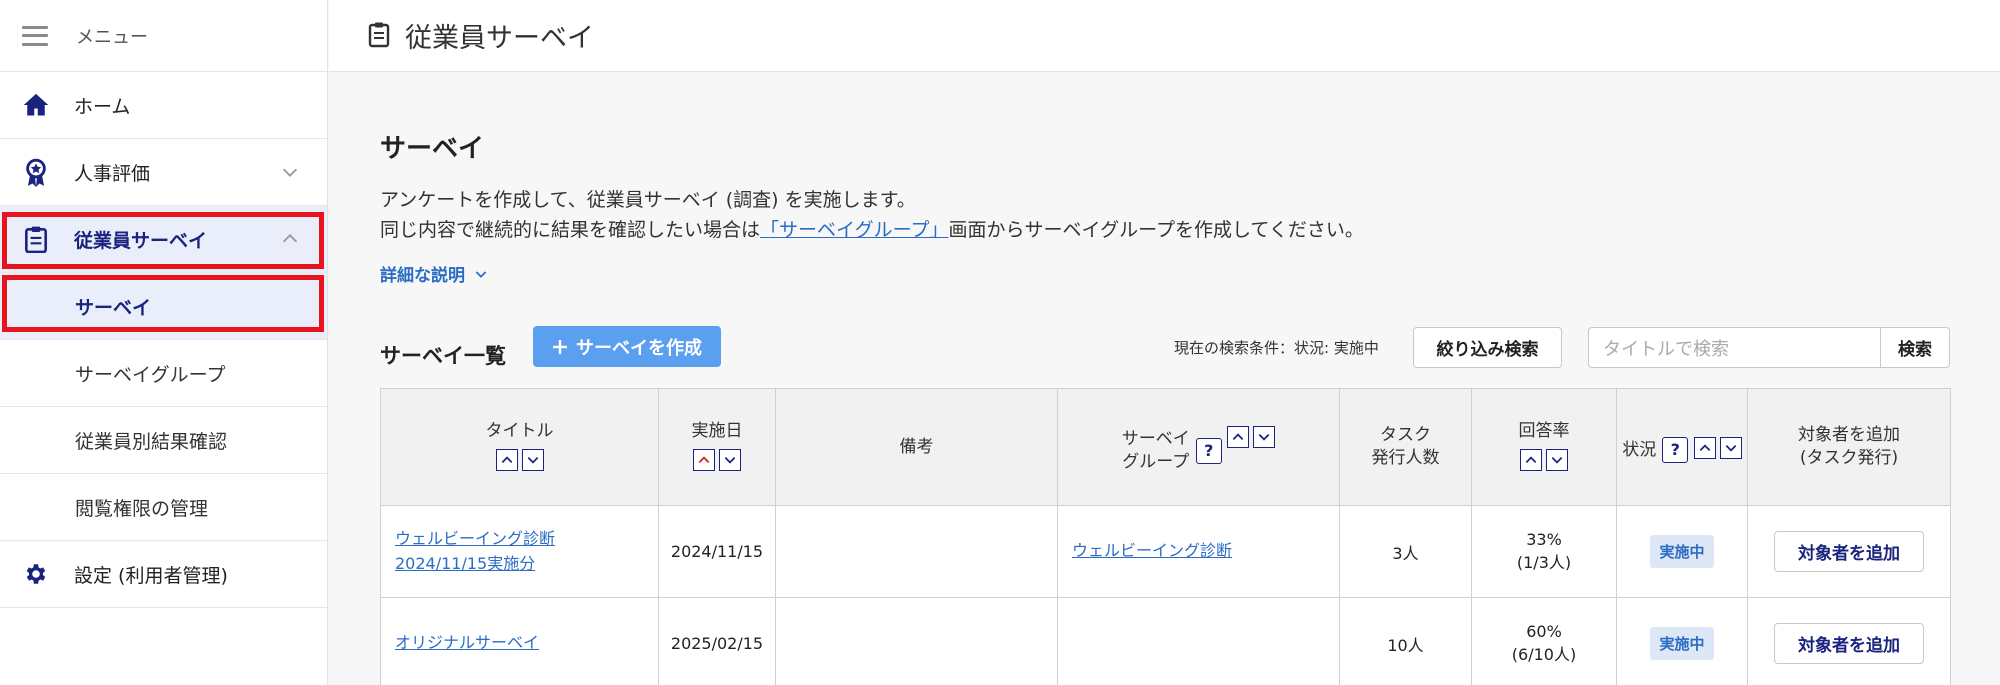  I want to click on award-ribbon-icon, so click(36, 172).